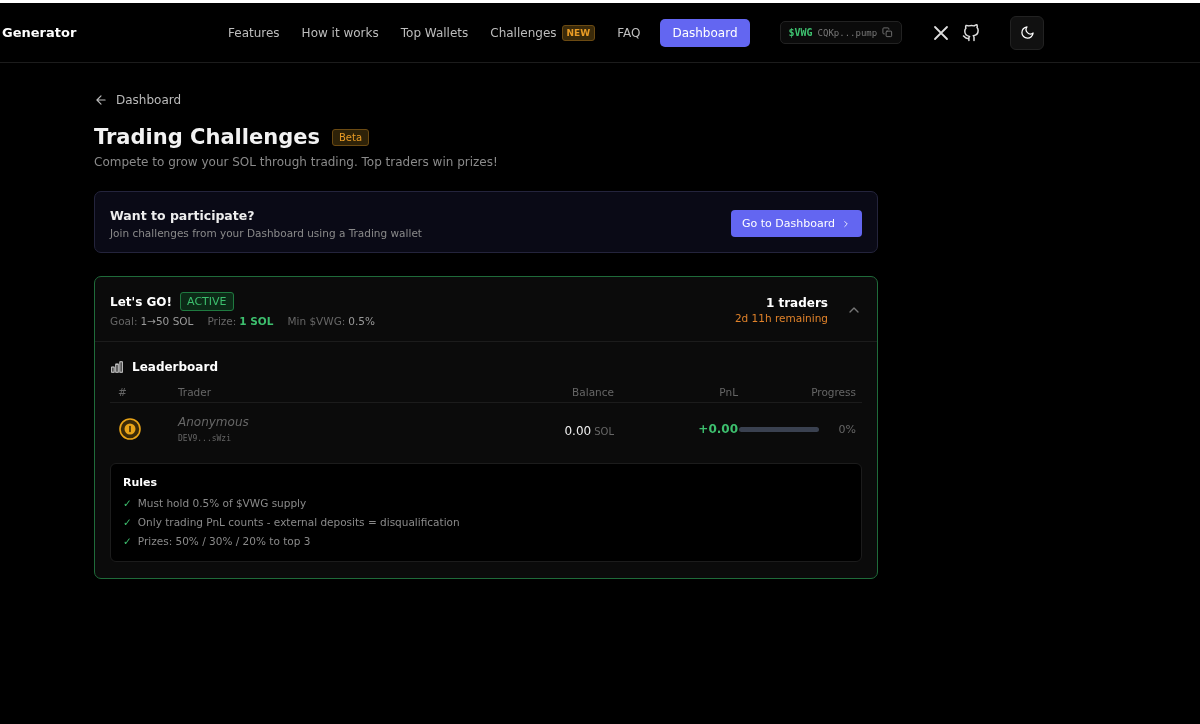 The image size is (1200, 724). What do you see at coordinates (781, 317) in the screenshot?
I see `time-remaining: 2d 11h remaining` at bounding box center [781, 317].